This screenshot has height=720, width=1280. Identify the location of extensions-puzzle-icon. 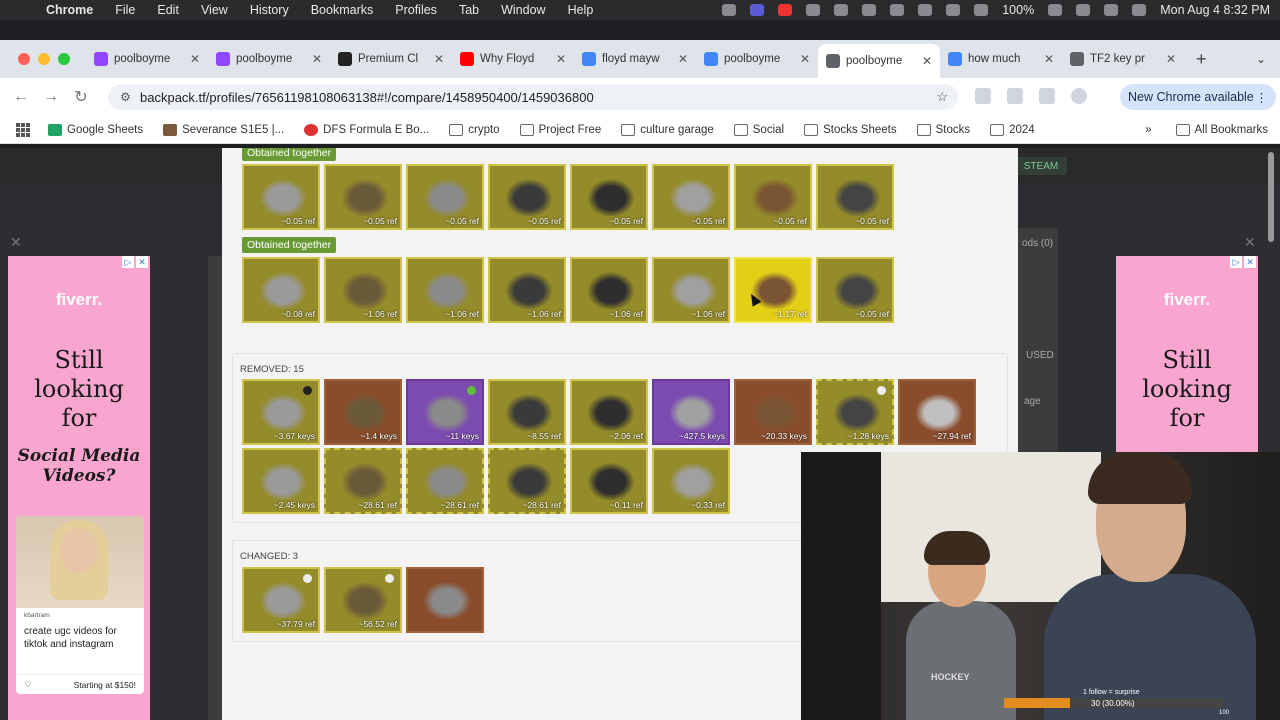
(1015, 96).